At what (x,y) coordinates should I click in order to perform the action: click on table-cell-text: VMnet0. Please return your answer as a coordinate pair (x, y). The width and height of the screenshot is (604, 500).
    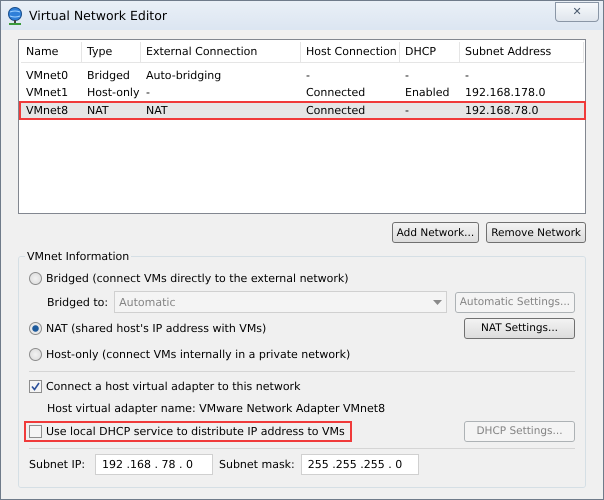
    Looking at the image, I should click on (47, 75).